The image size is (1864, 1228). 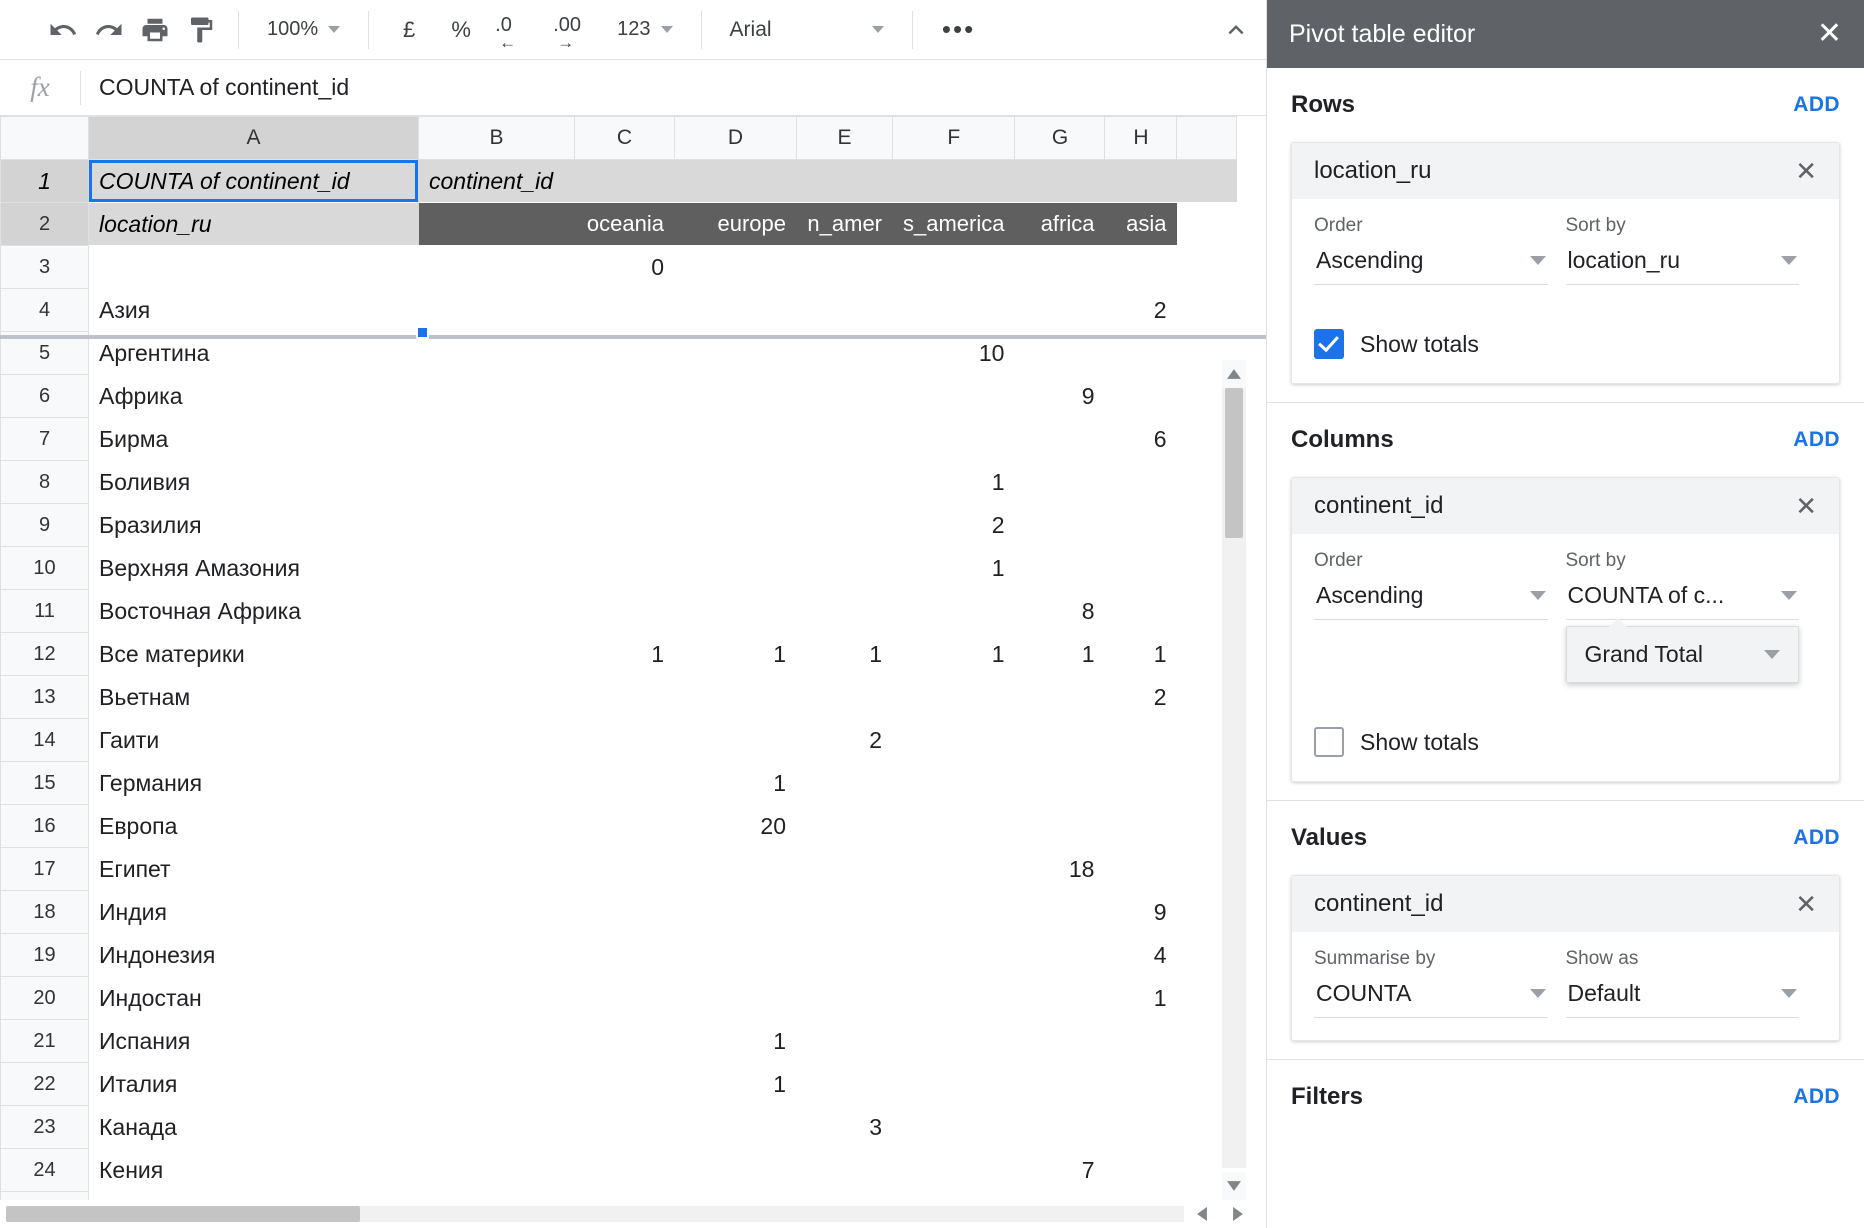 What do you see at coordinates (253, 697) in the screenshot?
I see `row-label-cell: Вьетнам` at bounding box center [253, 697].